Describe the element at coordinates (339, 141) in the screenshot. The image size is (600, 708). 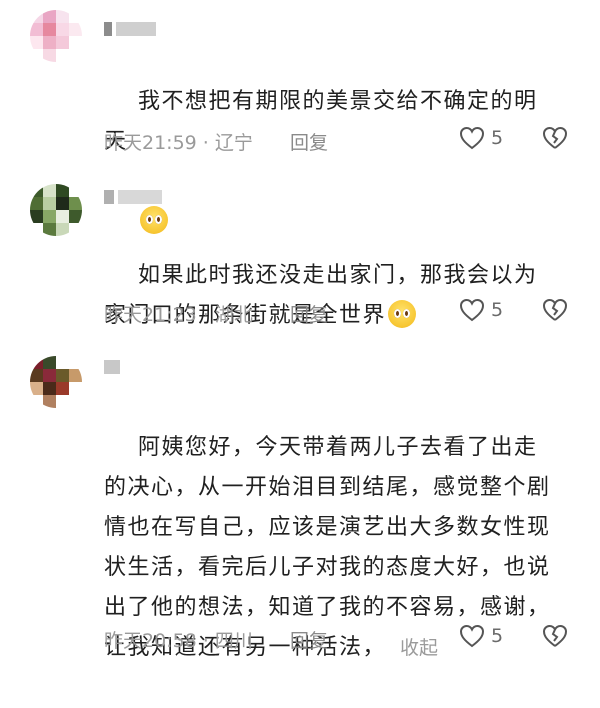
I see `comment-meta: 昨天21:59 · 辽宁 回复 5` at that location.